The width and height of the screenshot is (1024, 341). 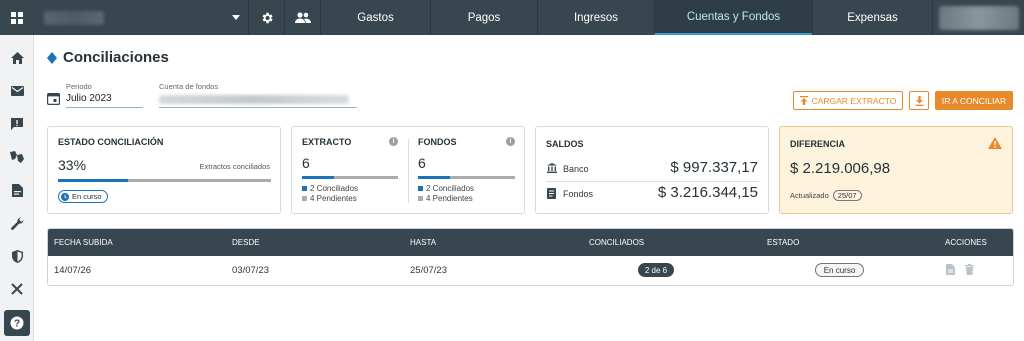 I want to click on col-fecha-subida: FECHA SUBIDA, so click(x=83, y=242).